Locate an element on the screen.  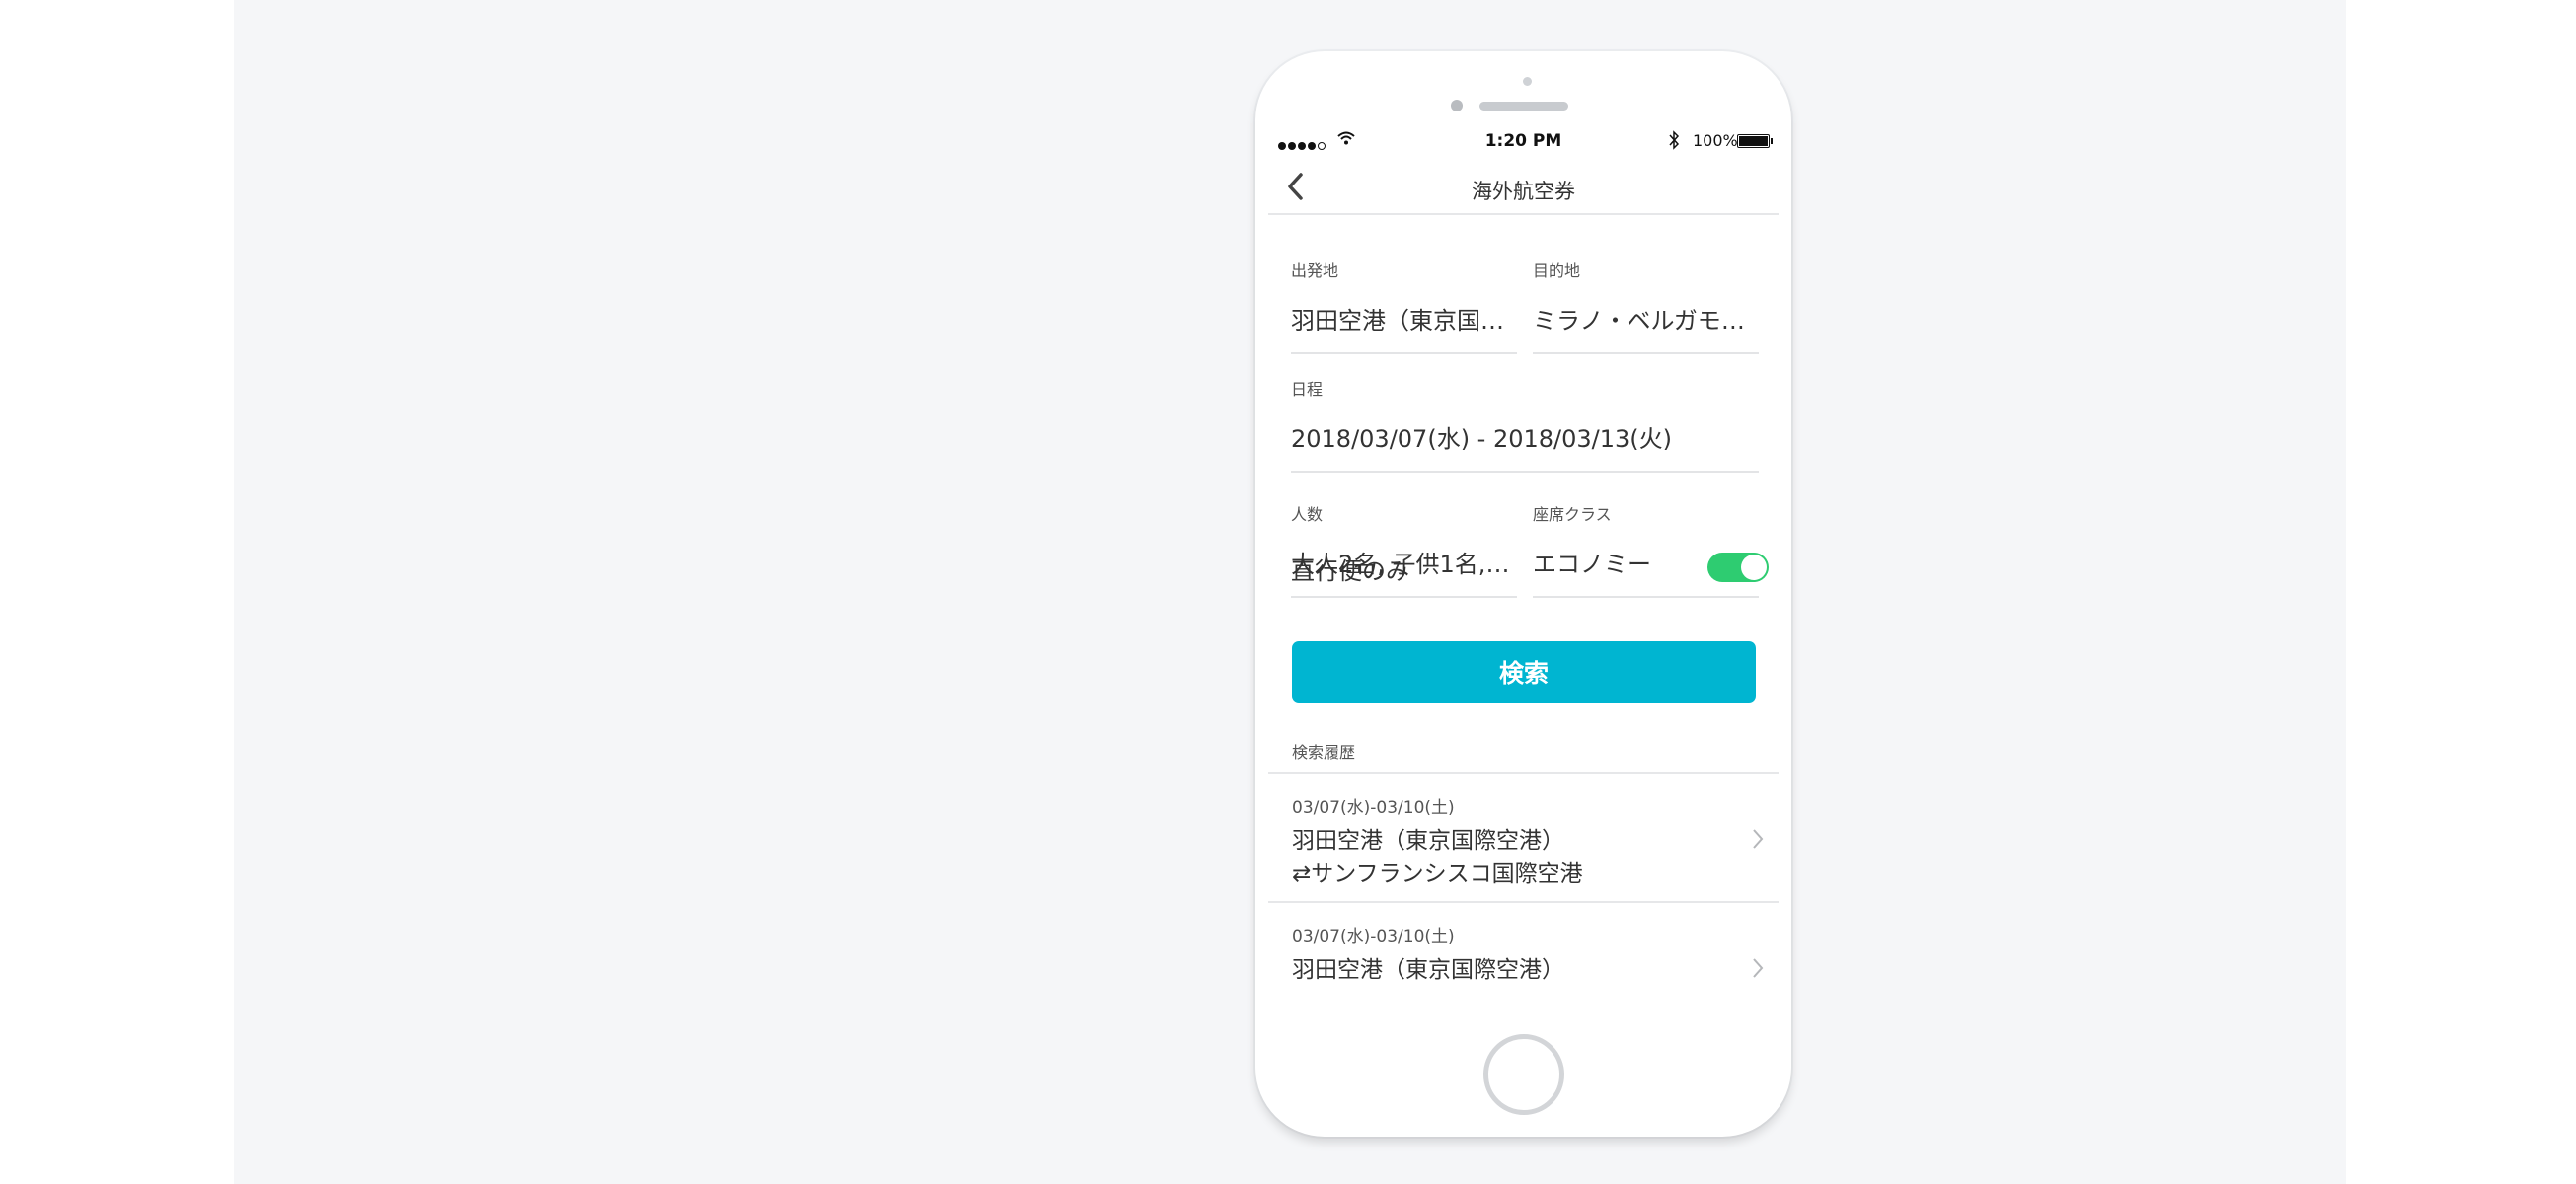
destination-value: ミラノ・ベルガモ空港 is located at coordinates (1646, 320).